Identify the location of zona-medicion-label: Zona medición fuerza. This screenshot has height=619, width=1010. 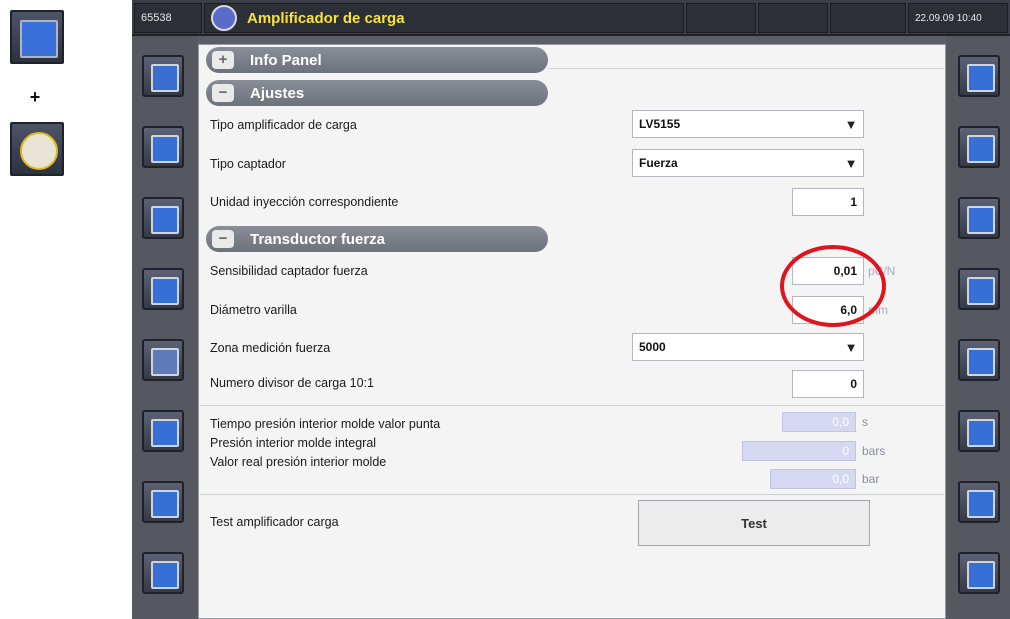
(270, 348).